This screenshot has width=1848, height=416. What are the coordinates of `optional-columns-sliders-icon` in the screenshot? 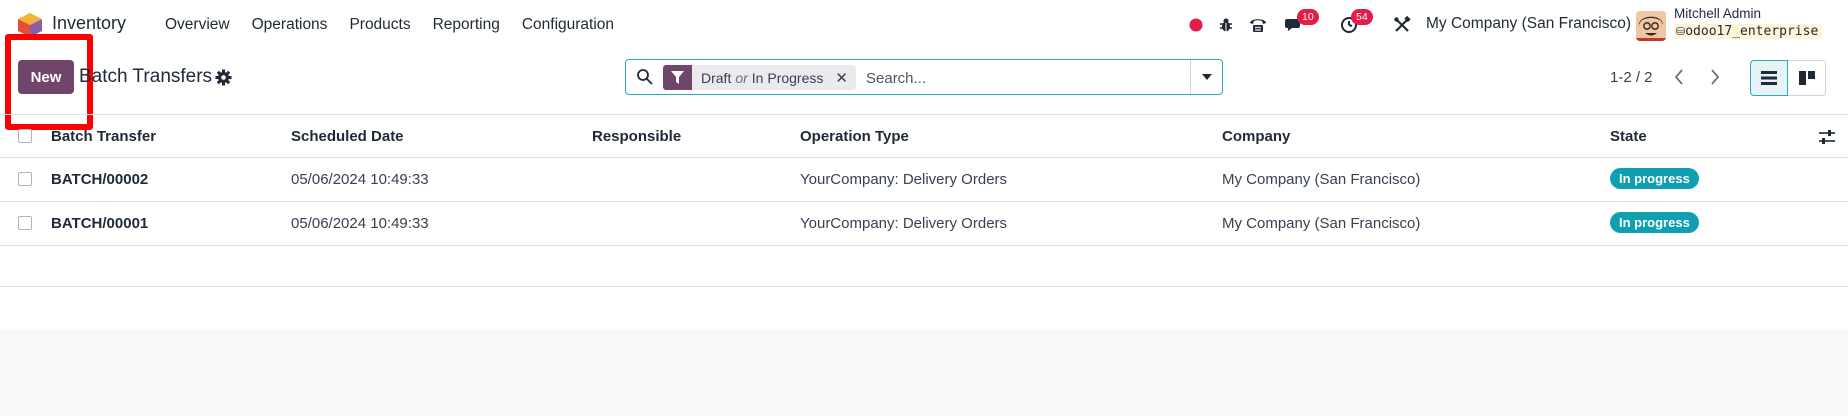 It's located at (1827, 137).